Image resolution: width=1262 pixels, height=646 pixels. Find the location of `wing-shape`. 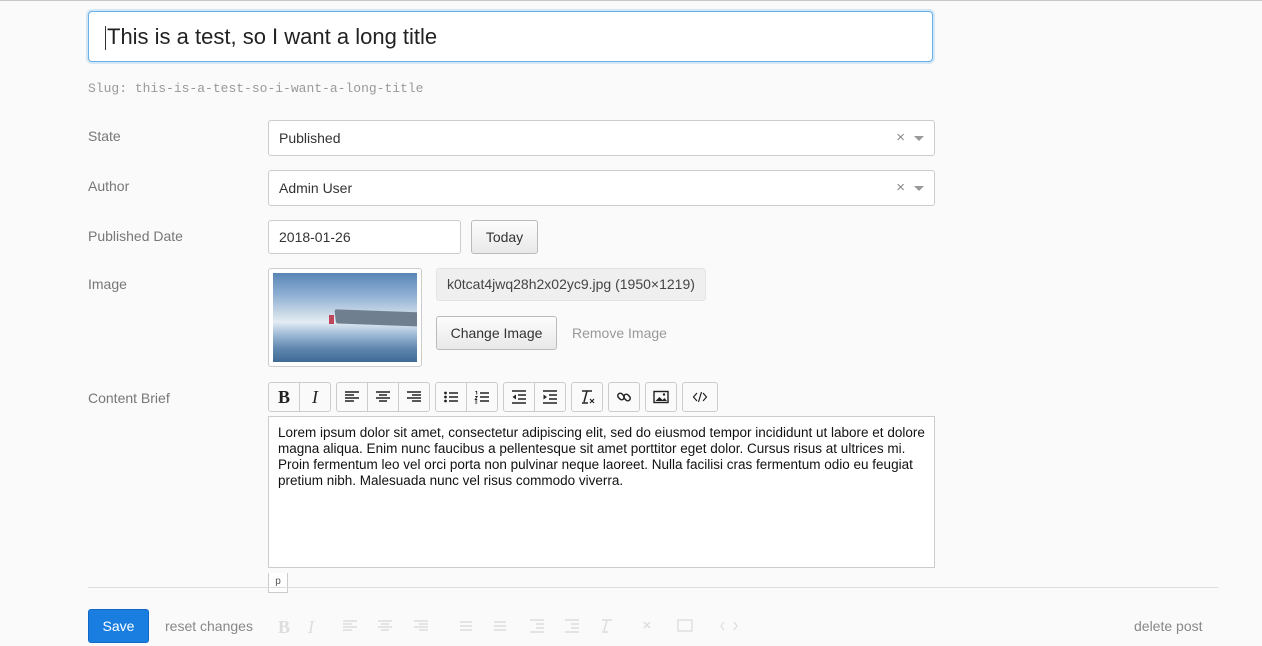

wing-shape is located at coordinates (375, 318).